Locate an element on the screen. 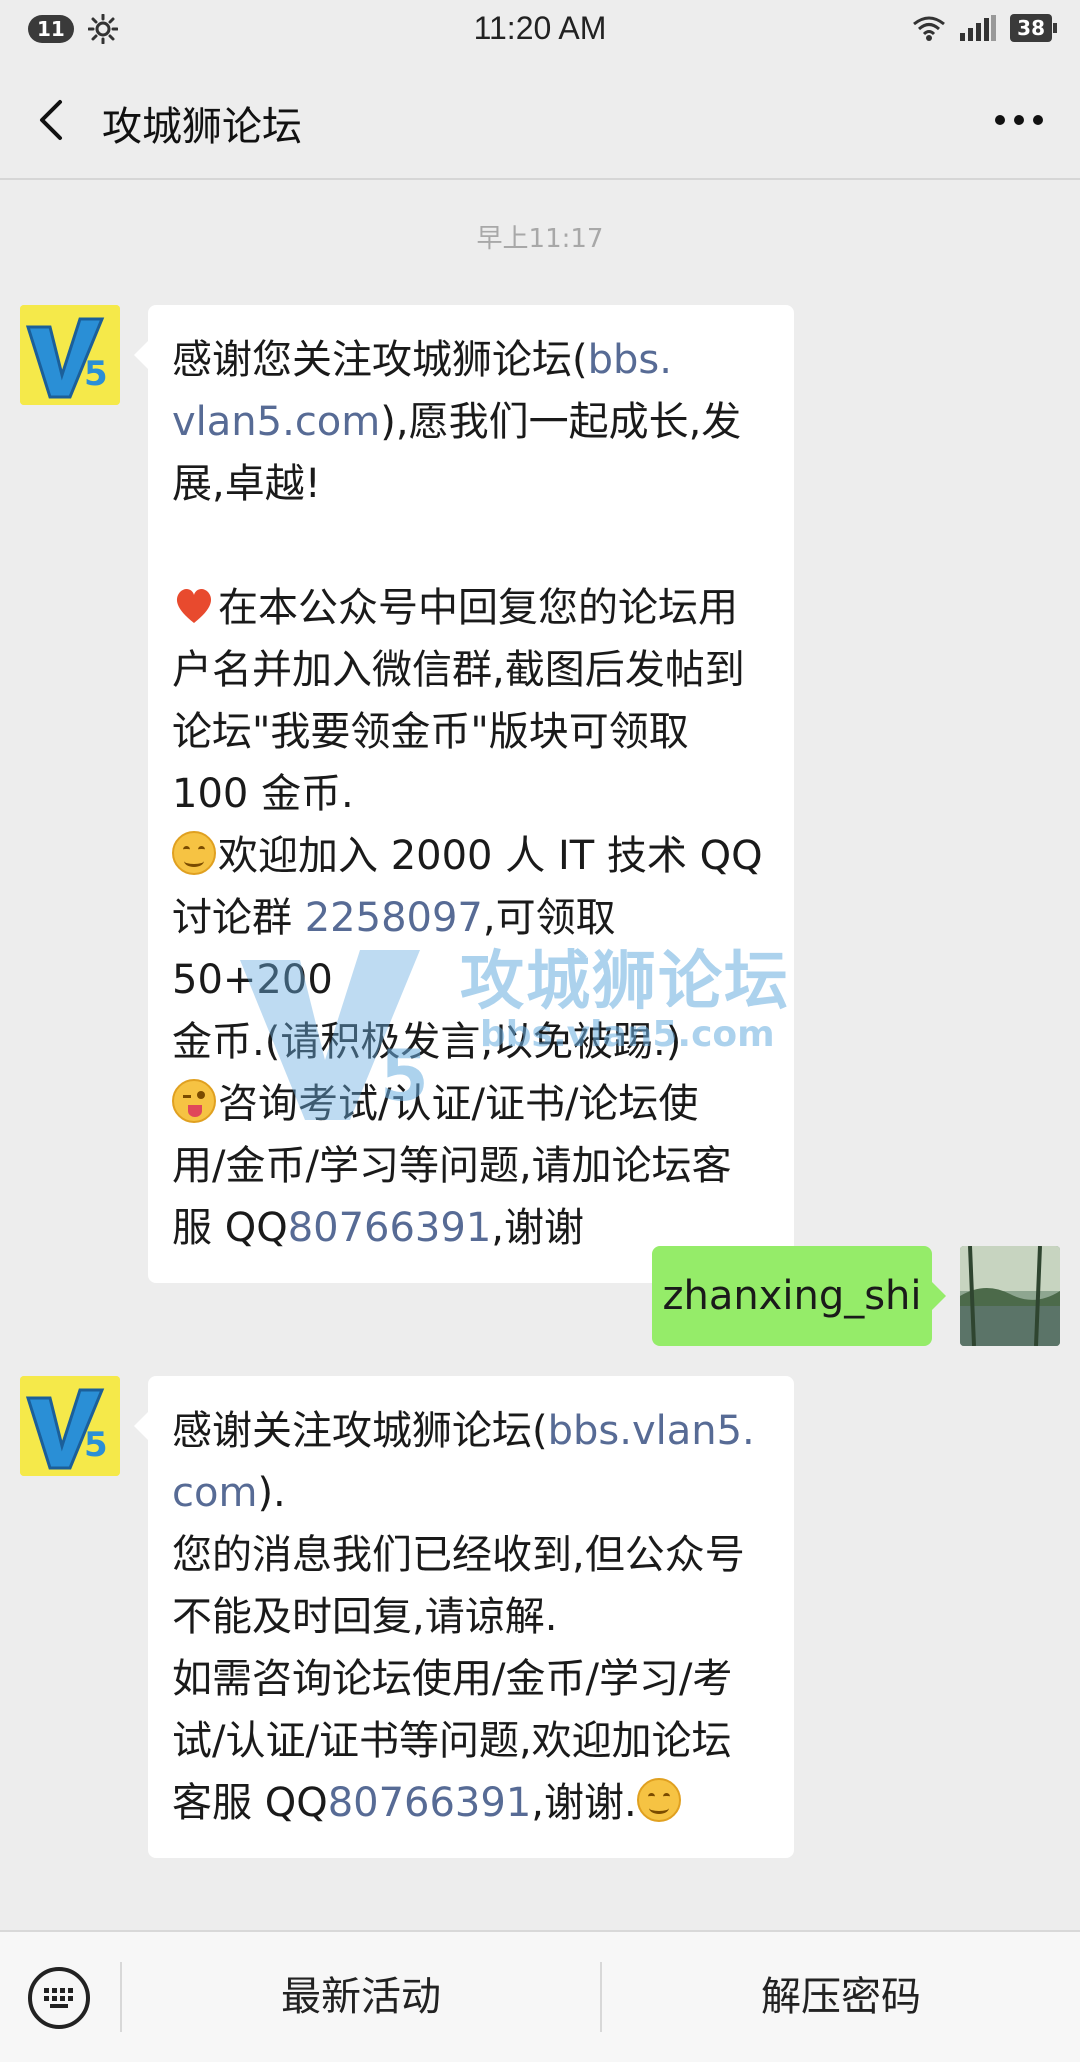 The height and width of the screenshot is (2062, 1080). message-bubble-user: zhanxing_shi is located at coordinates (799, 1296).